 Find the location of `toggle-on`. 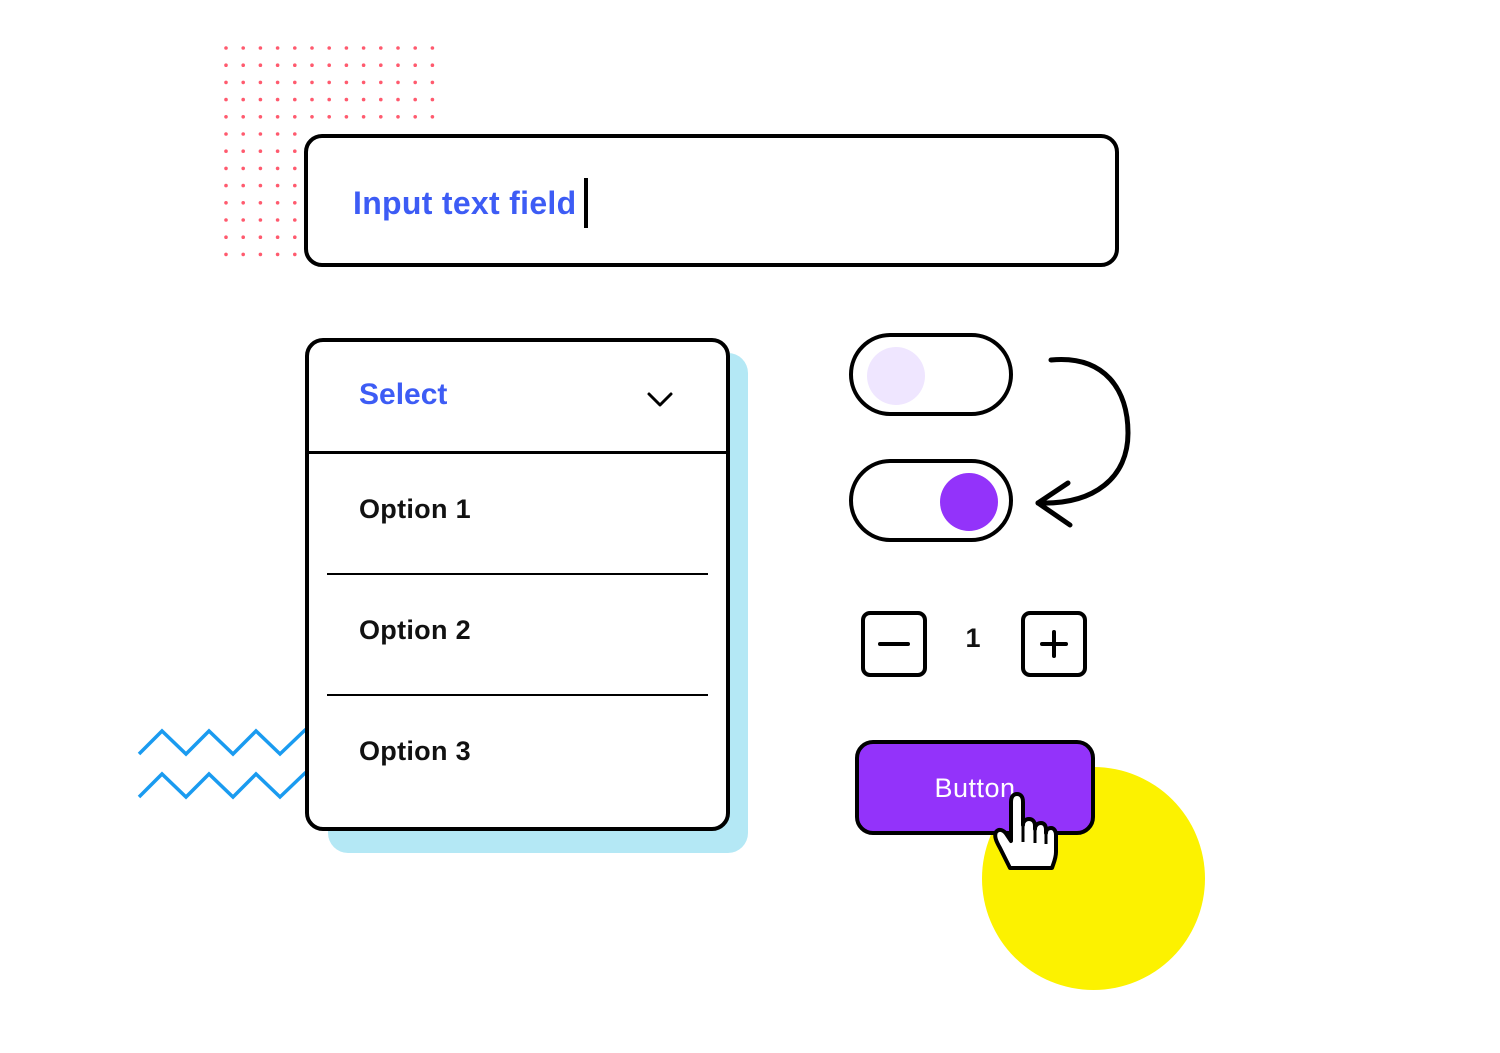

toggle-on is located at coordinates (931, 500).